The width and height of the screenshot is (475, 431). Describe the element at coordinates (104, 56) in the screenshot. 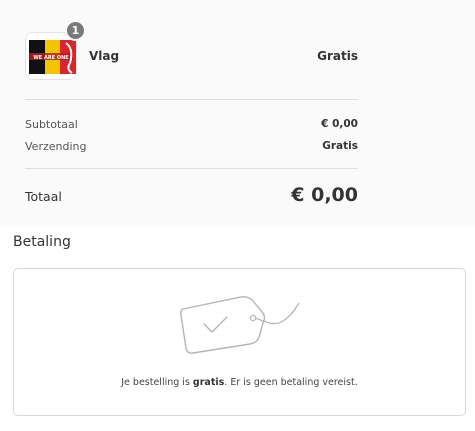

I see `product-name: Vlag` at that location.